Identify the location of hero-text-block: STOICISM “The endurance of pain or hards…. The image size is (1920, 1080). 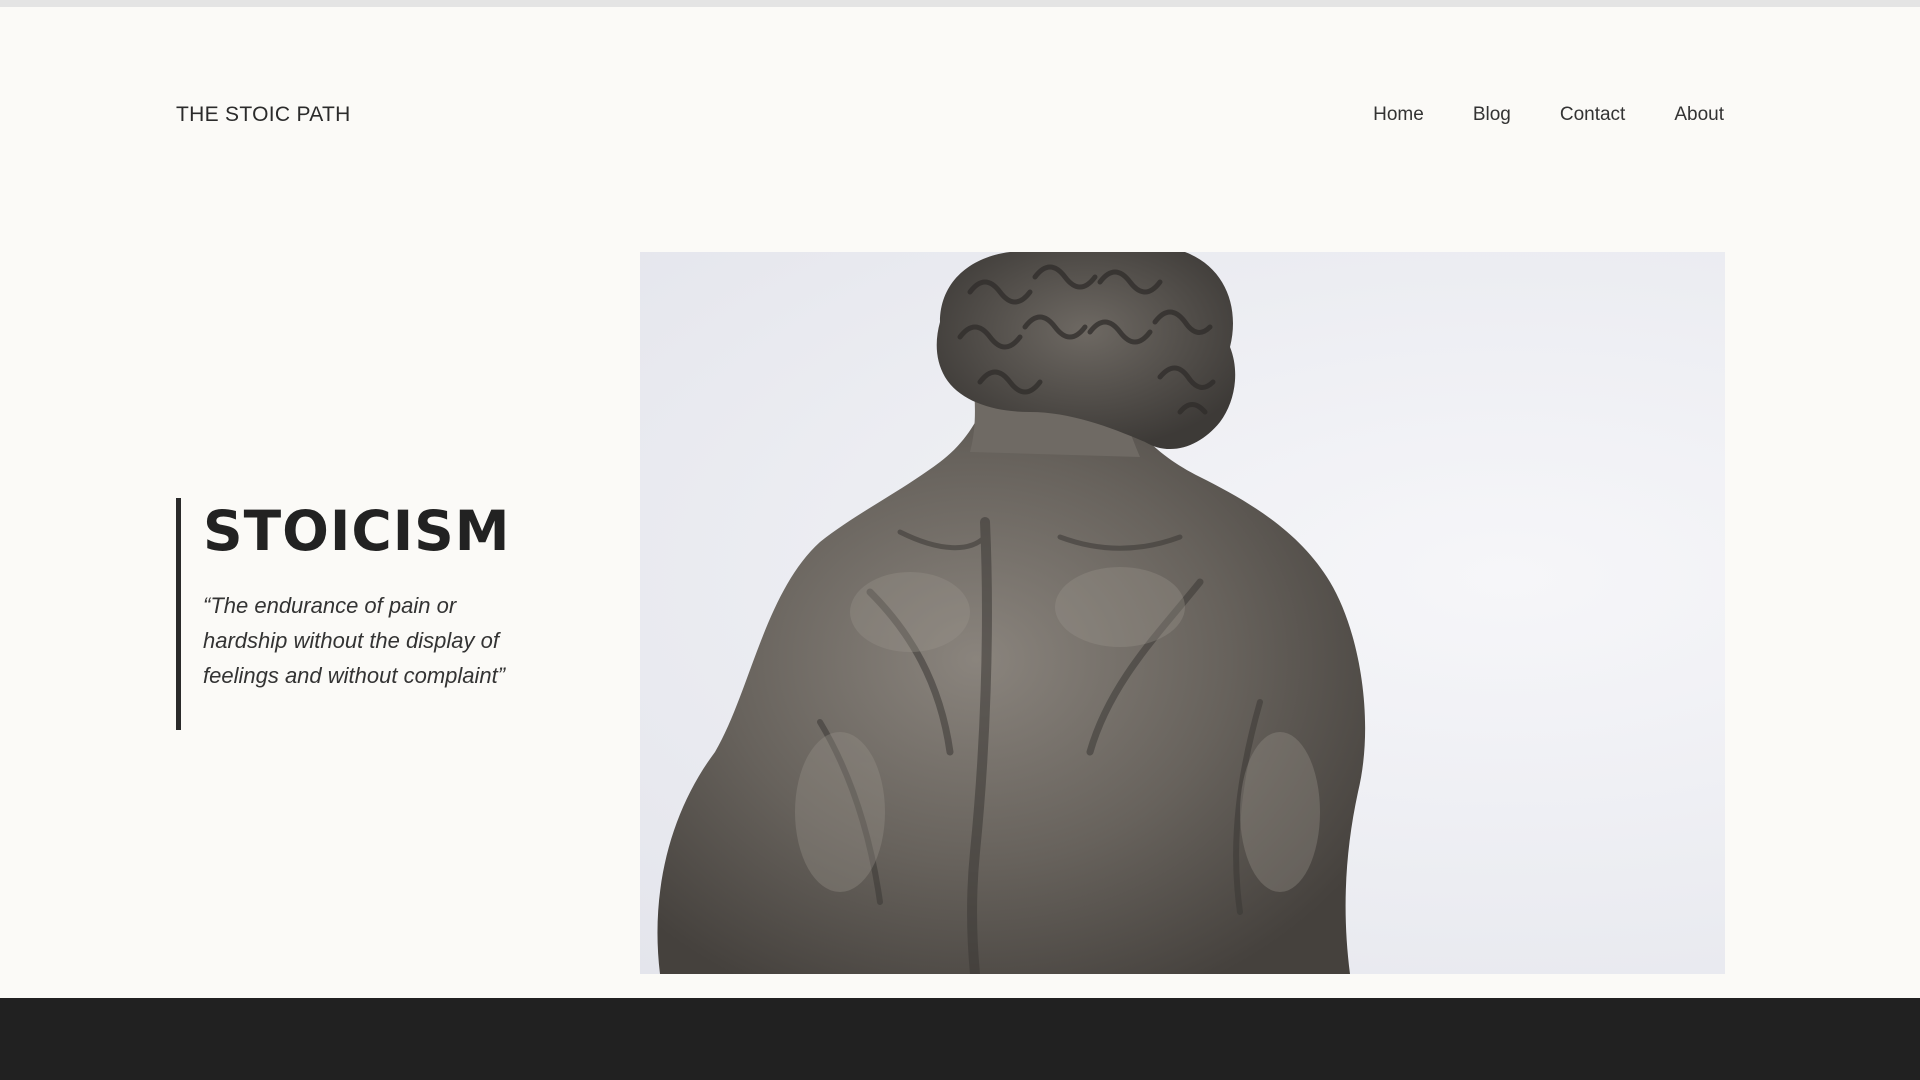
(356, 614).